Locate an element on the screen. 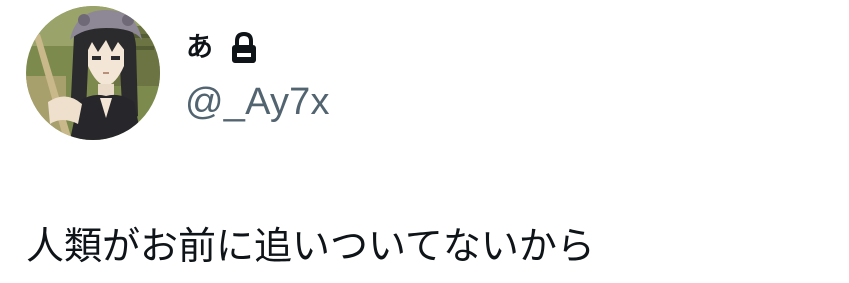 This screenshot has height=283, width=849. lock-icon is located at coordinates (244, 47).